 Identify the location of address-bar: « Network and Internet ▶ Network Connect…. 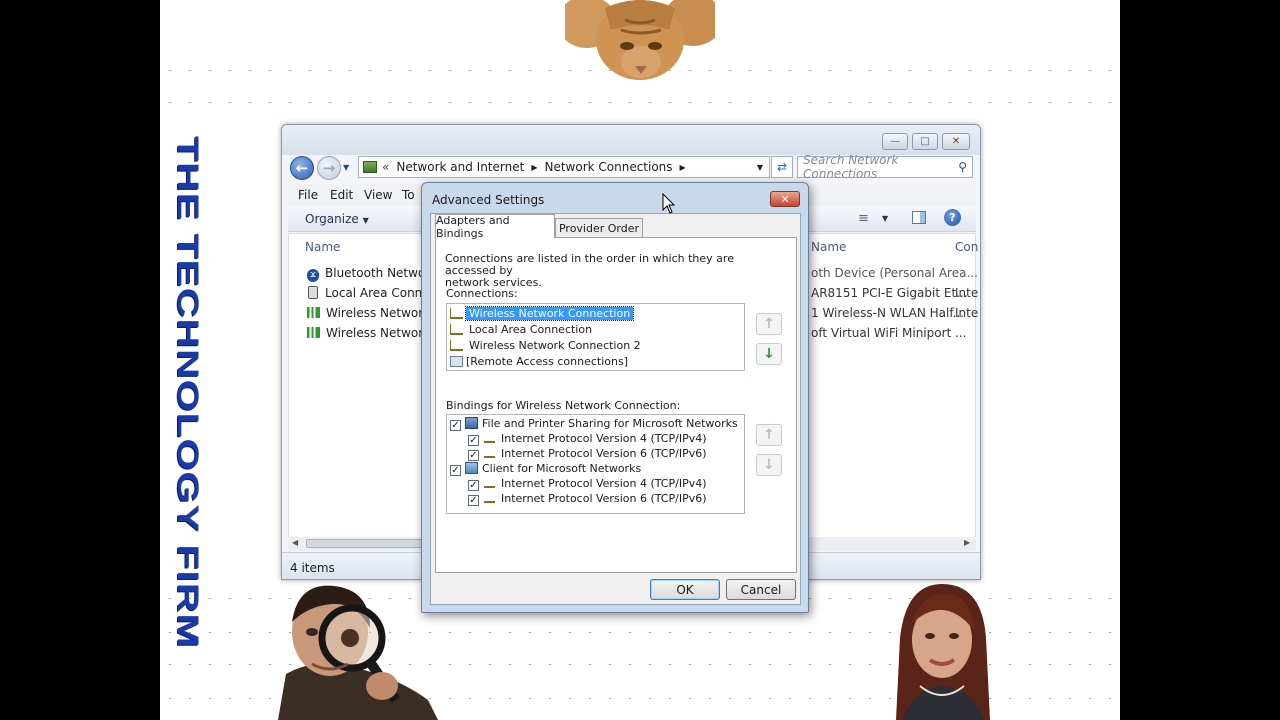
(564, 167).